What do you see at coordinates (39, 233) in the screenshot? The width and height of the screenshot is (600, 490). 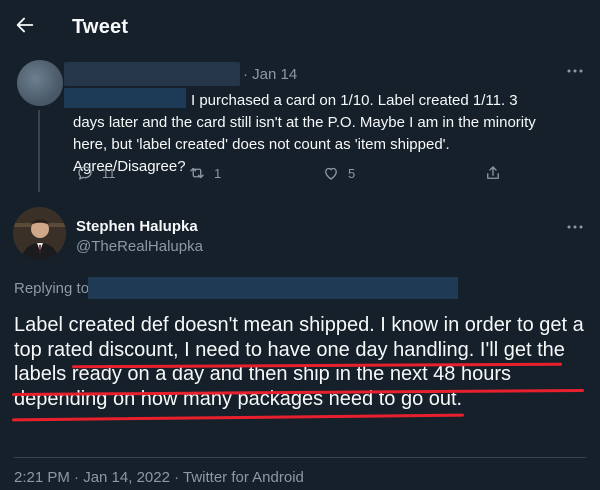 I see `author-avatar` at bounding box center [39, 233].